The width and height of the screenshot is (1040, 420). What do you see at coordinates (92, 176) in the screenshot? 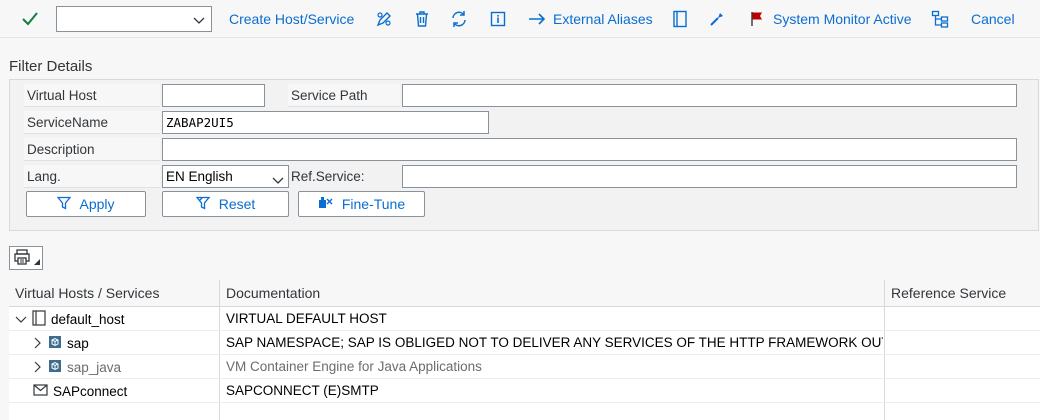
I see `lang-label: Lang.` at bounding box center [92, 176].